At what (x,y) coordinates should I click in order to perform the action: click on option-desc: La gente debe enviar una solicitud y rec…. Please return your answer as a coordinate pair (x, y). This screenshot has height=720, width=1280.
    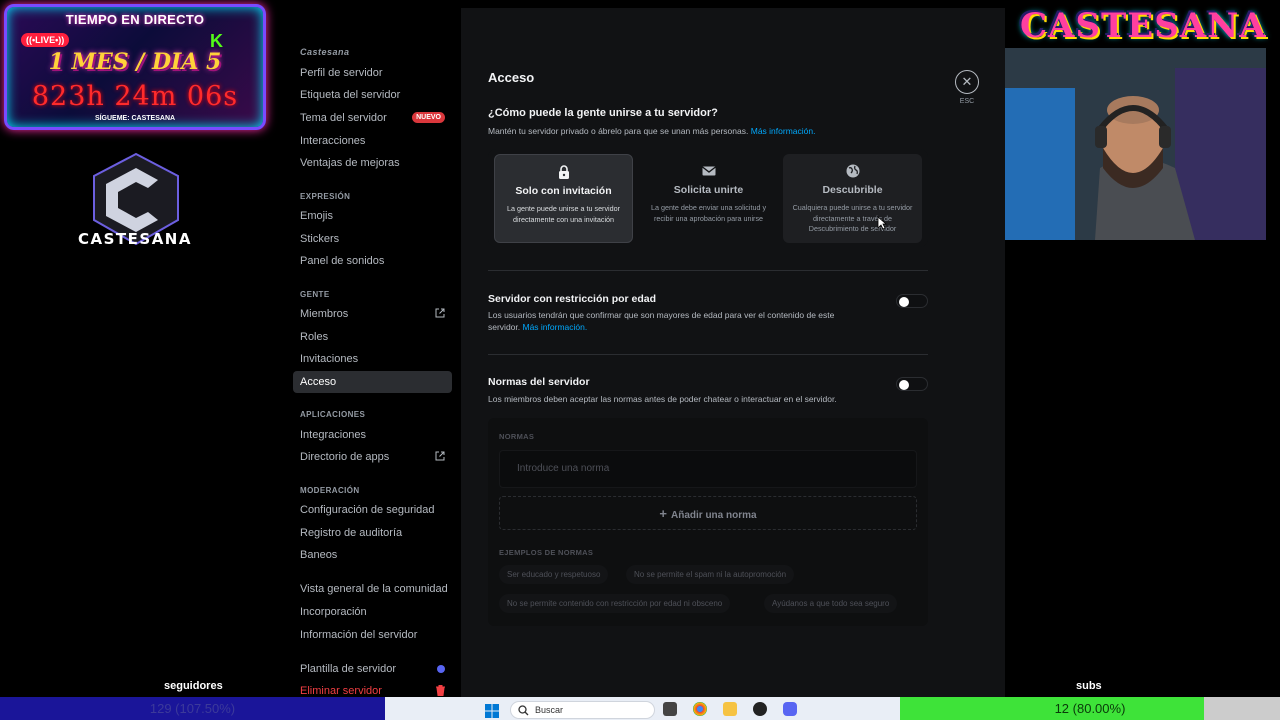
    Looking at the image, I should click on (708, 213).